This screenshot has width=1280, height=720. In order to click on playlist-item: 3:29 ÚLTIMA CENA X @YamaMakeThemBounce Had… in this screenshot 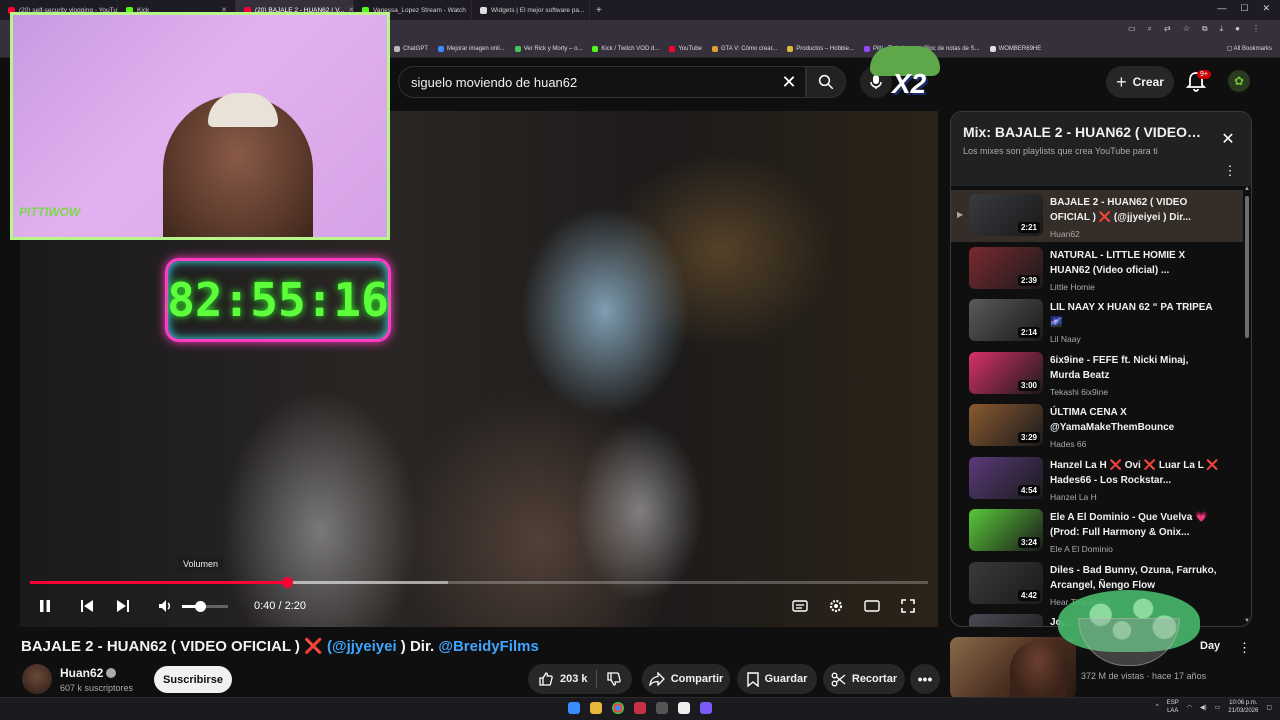, I will do `click(1097, 426)`.